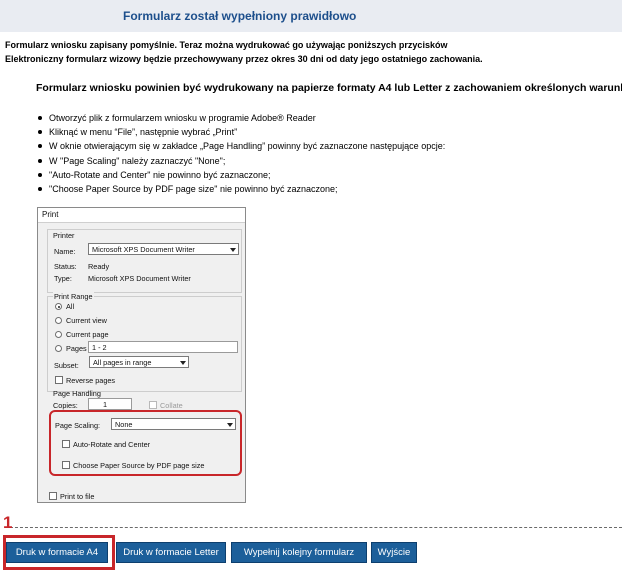  What do you see at coordinates (76, 348) in the screenshot?
I see `range-pages-label: Pages` at bounding box center [76, 348].